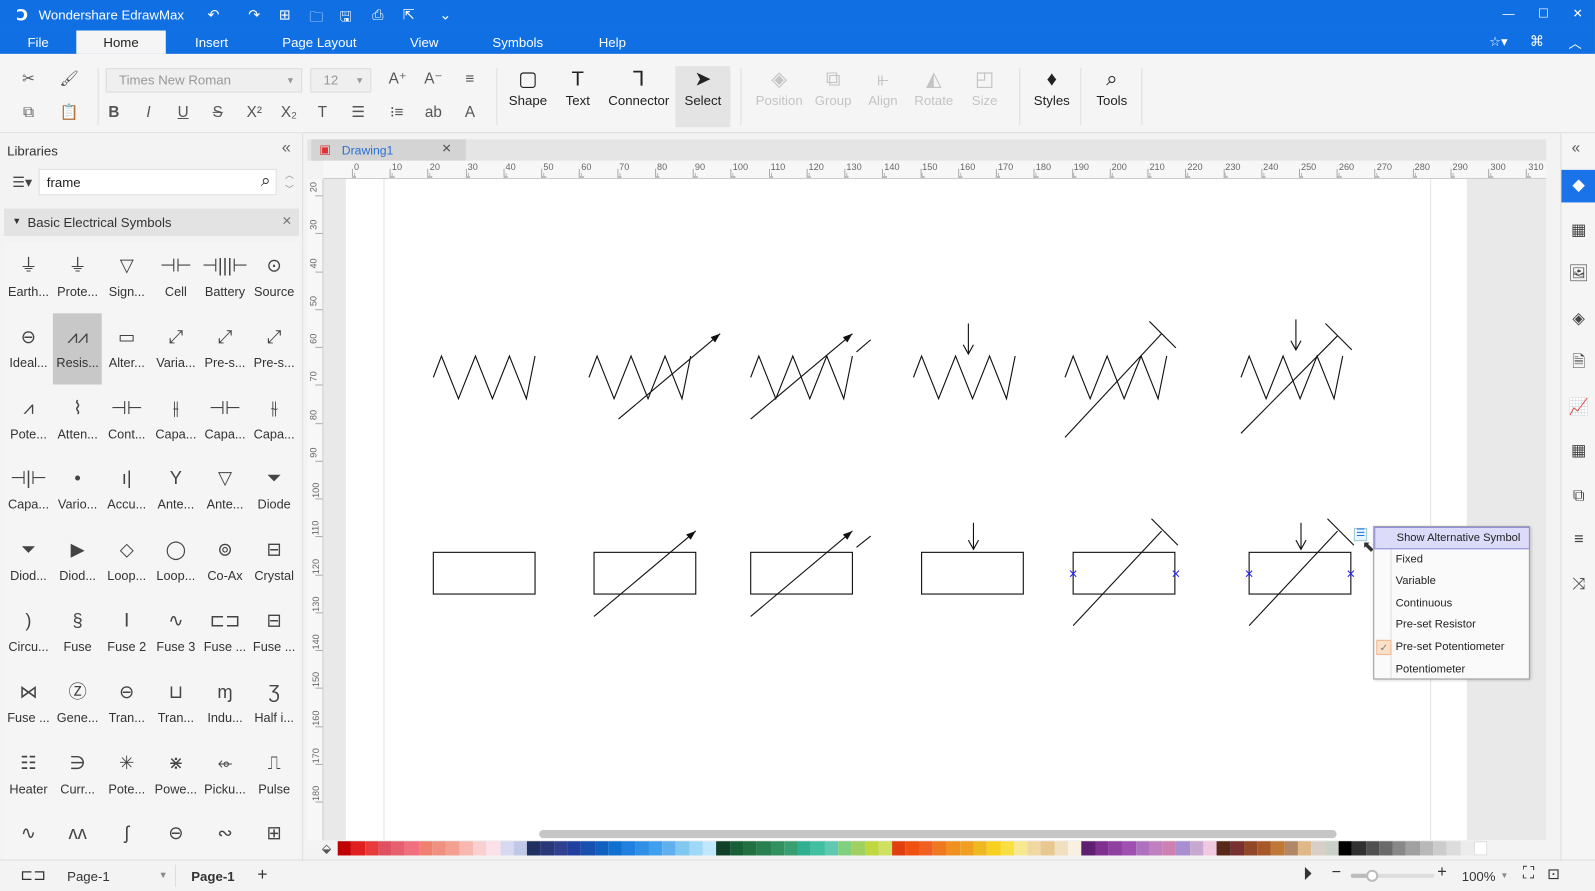 This screenshot has width=1595, height=891. I want to click on chart-icon: 📈, so click(1578, 407).